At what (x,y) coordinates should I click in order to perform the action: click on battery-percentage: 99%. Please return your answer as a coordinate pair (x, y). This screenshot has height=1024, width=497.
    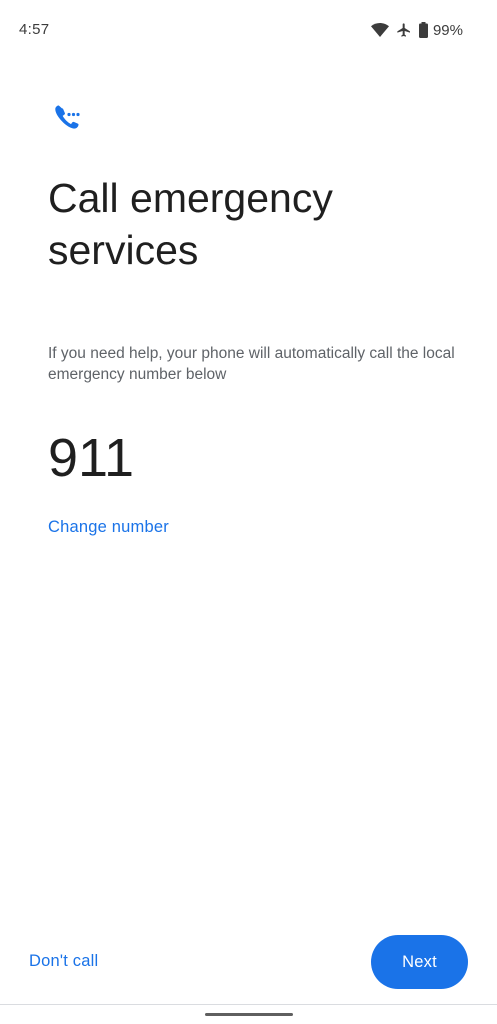
    Looking at the image, I should click on (447, 30).